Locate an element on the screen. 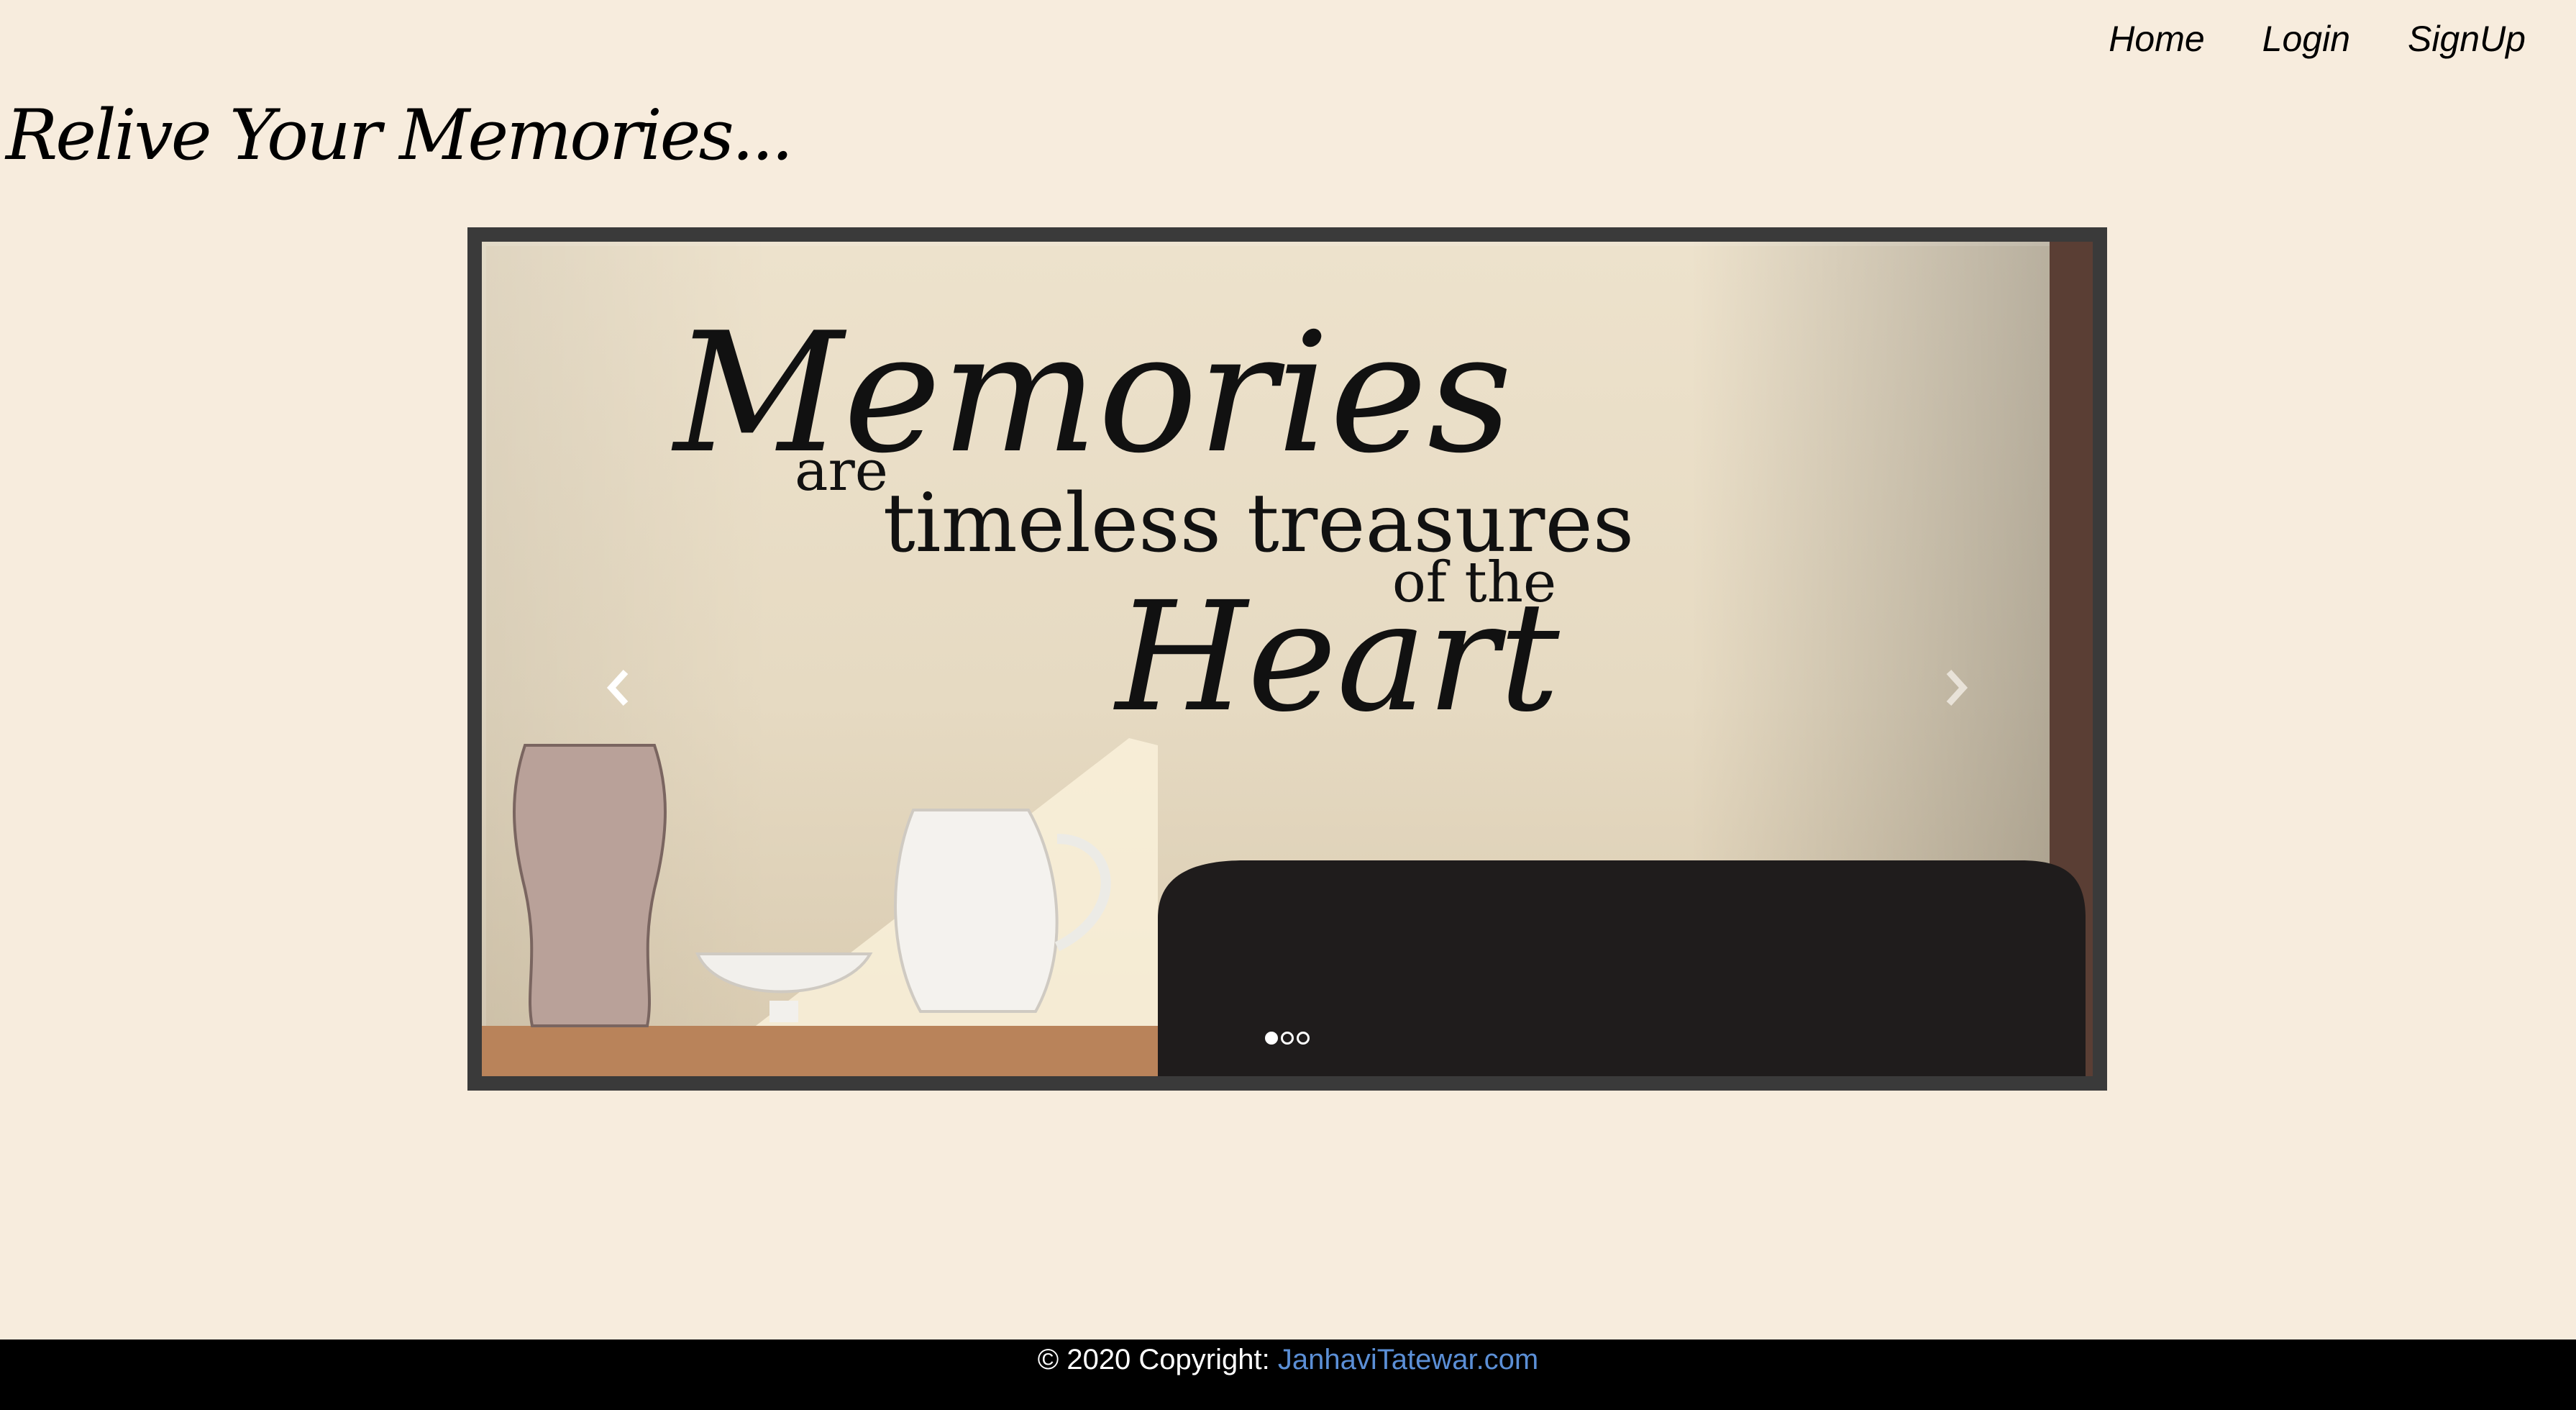 Image resolution: width=2576 pixels, height=1410 pixels. quote-line-5: Heart is located at coordinates (1336, 657).